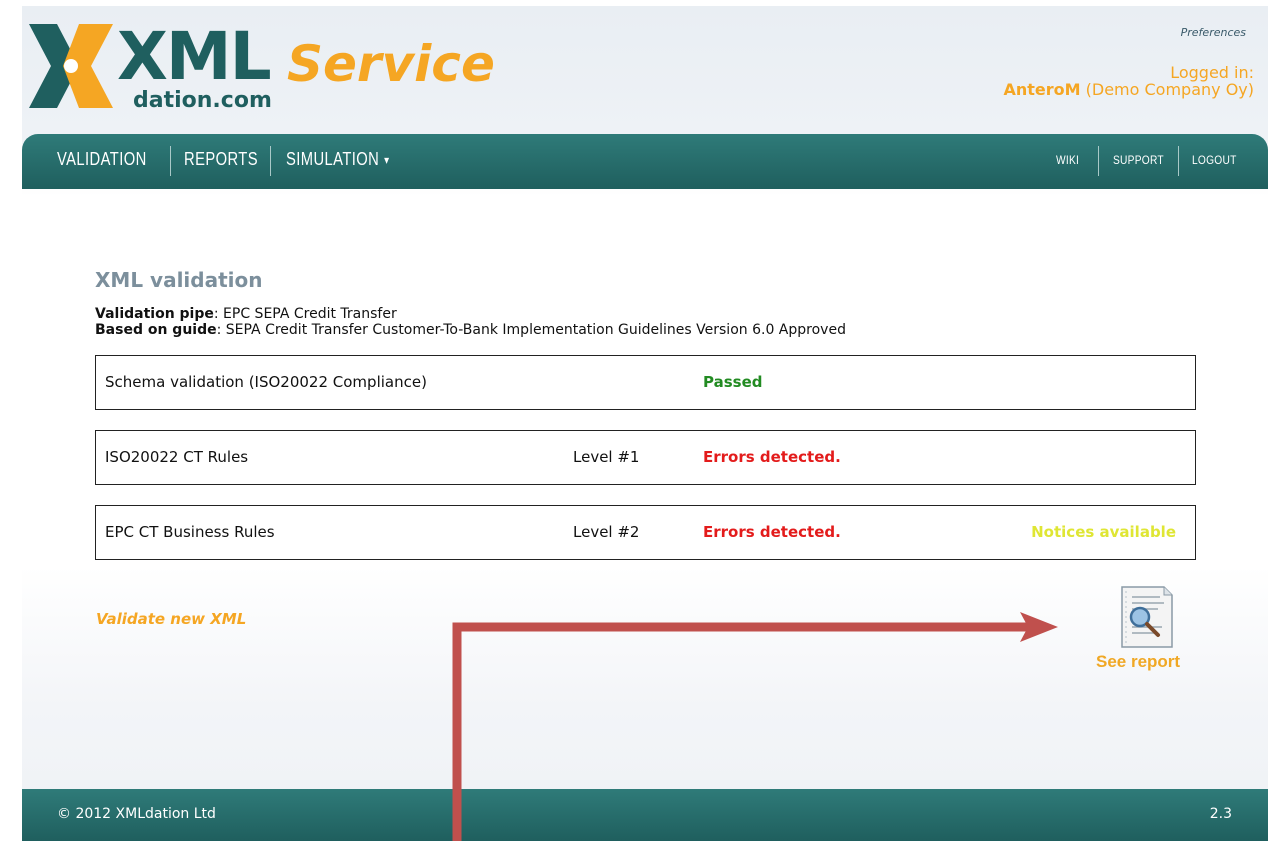 This screenshot has height=841, width=1283. Describe the element at coordinates (606, 457) in the screenshot. I see `result-level: Level #1` at that location.